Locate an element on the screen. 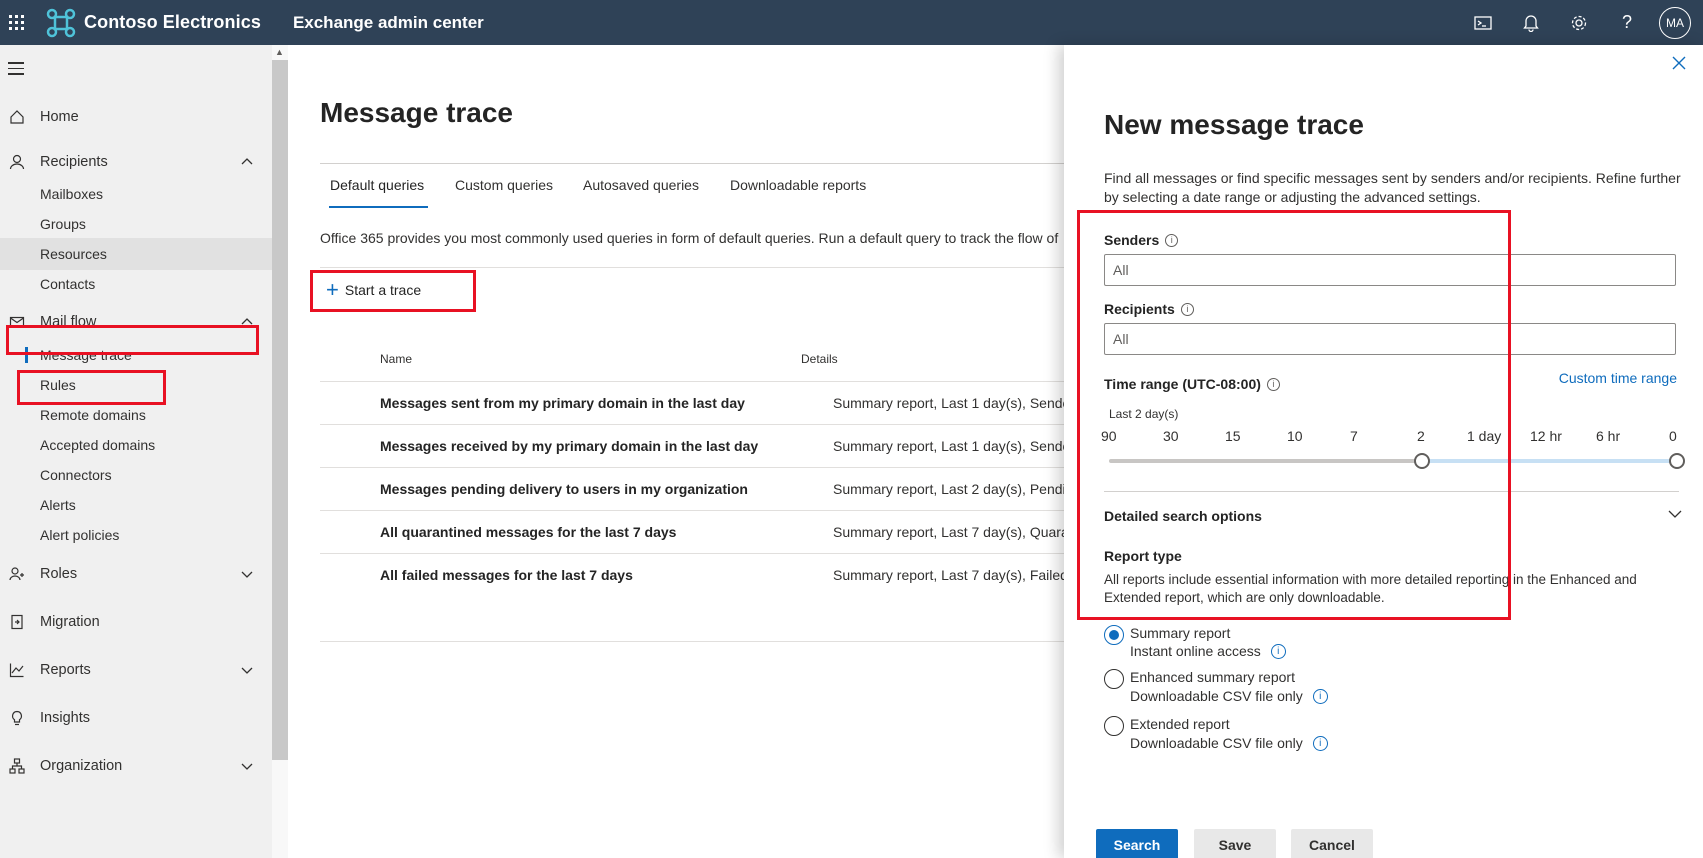 The width and height of the screenshot is (1703, 858). sub-item-contacts: Contacts is located at coordinates (136, 284).